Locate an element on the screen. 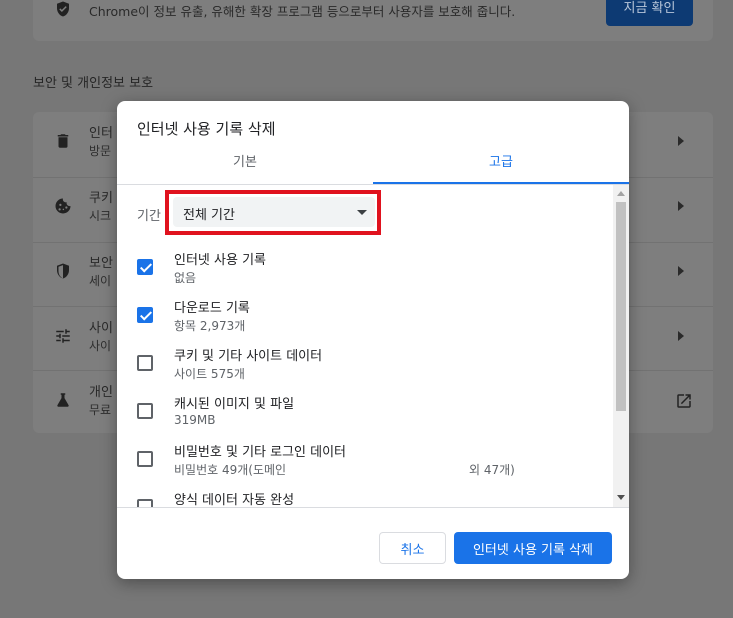  option-subtitle: 사이트 575개 is located at coordinates (209, 374).